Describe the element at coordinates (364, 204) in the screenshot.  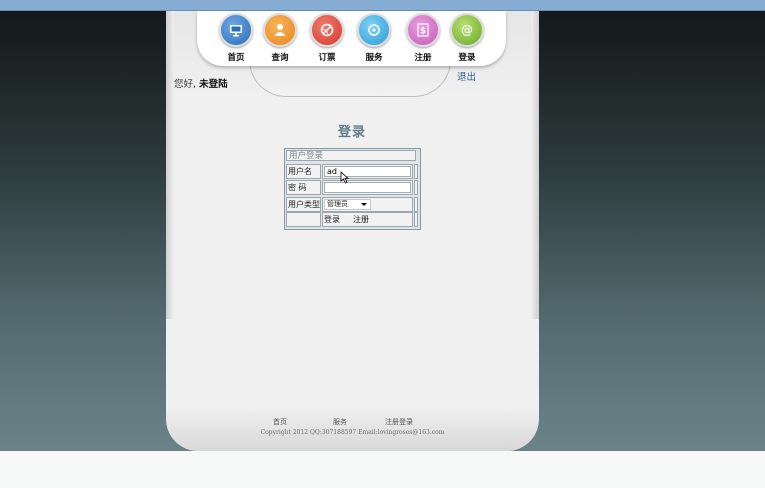
I see `chevron-down-icon` at that location.